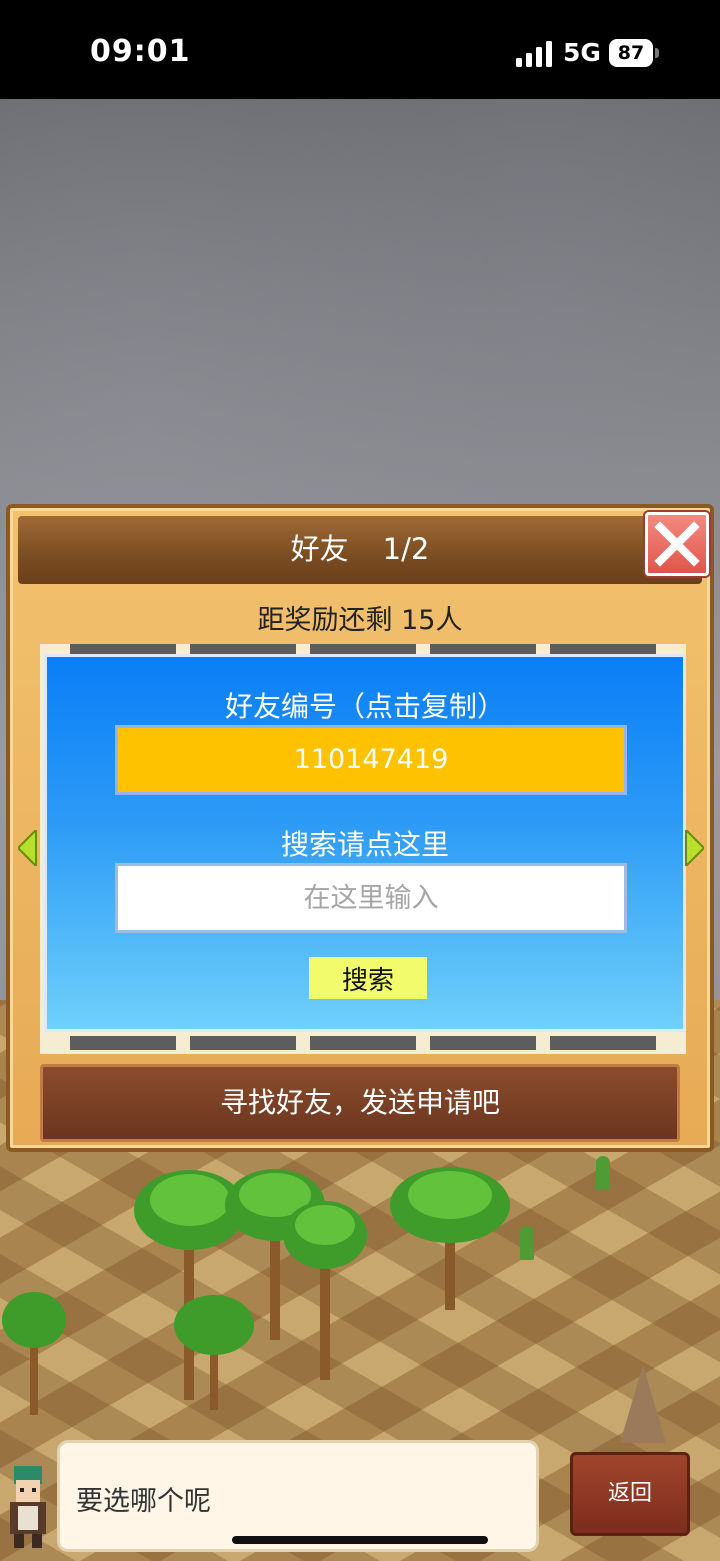  What do you see at coordinates (371, 898) in the screenshot?
I see `friend-search-input` at bounding box center [371, 898].